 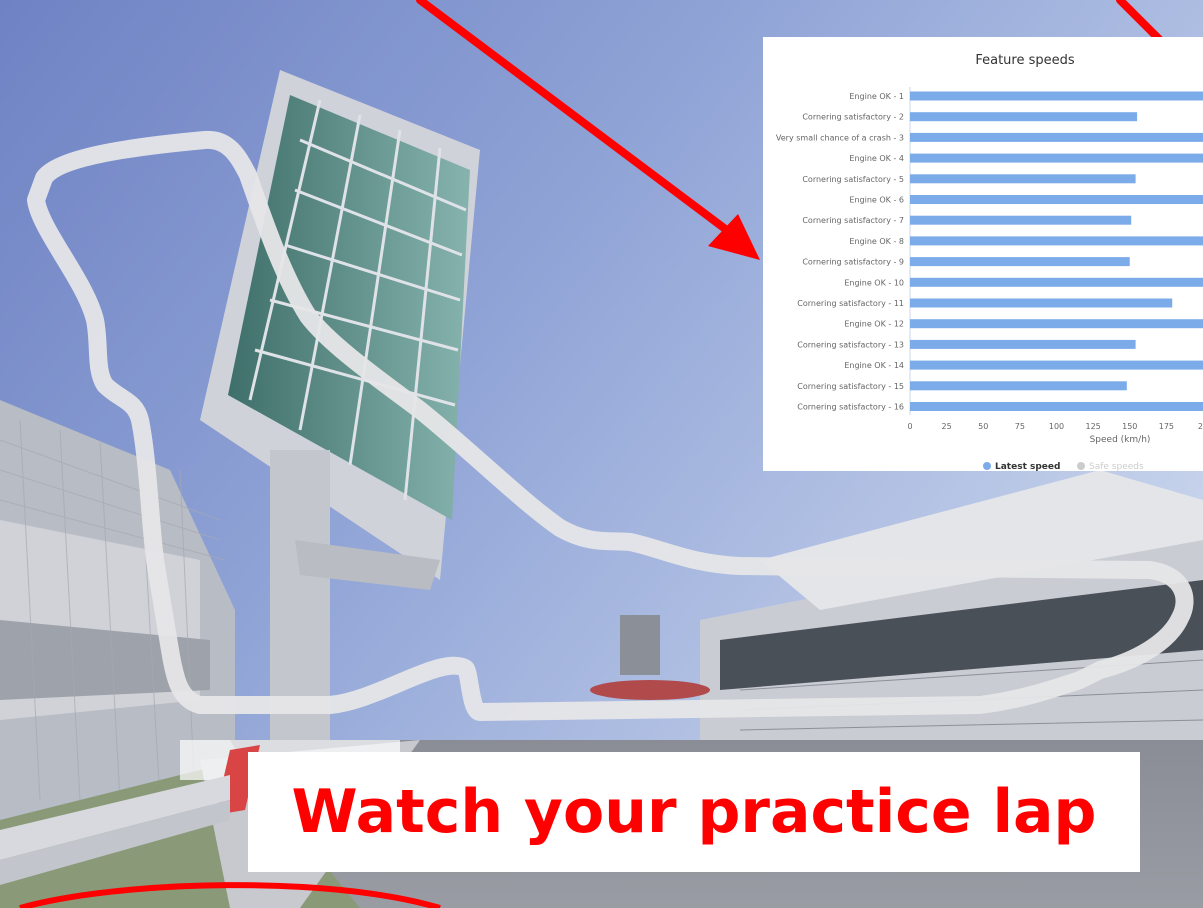 What do you see at coordinates (1027, 466) in the screenshot?
I see `legend-item-label: Latest speed` at bounding box center [1027, 466].